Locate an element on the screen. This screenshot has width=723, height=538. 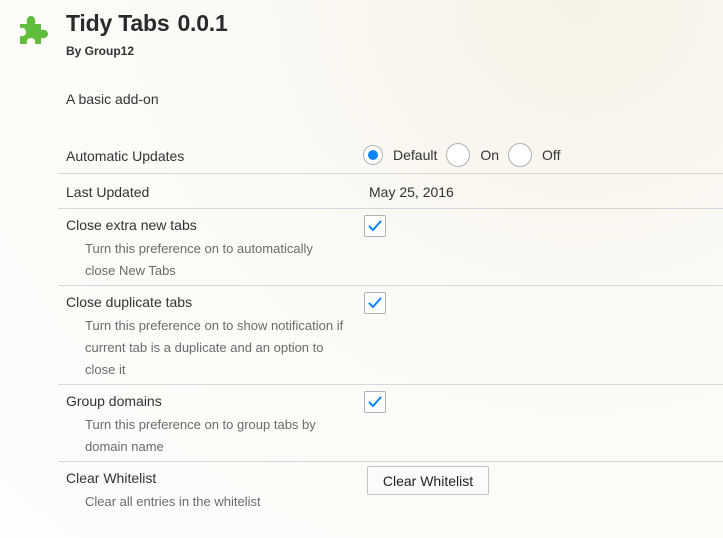
close-extra-new-tabs-checkbox is located at coordinates (375, 226).